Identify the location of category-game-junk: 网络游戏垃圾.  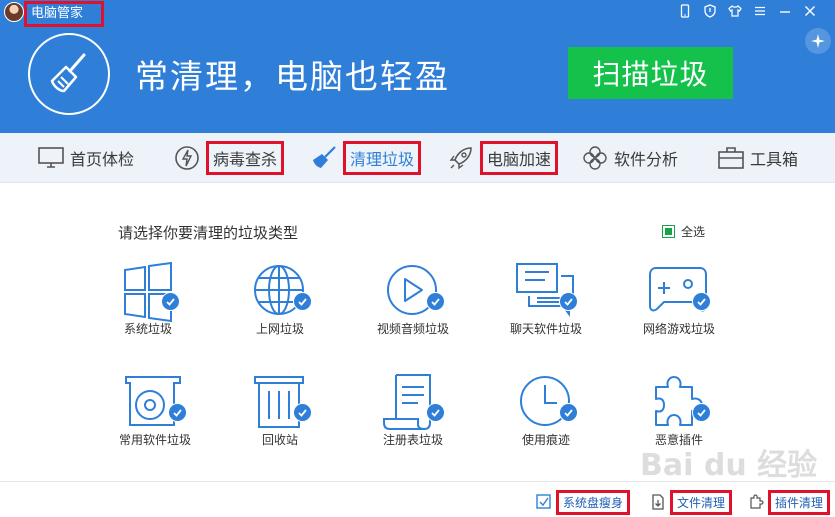
(679, 312).